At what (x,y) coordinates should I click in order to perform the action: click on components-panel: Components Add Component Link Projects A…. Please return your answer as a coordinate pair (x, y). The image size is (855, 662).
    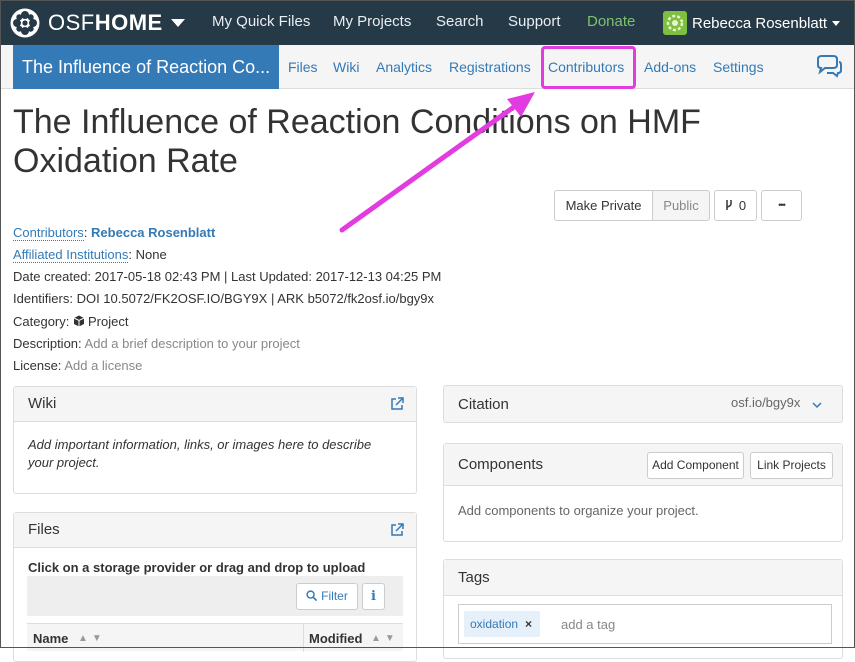
    Looking at the image, I should click on (643, 492).